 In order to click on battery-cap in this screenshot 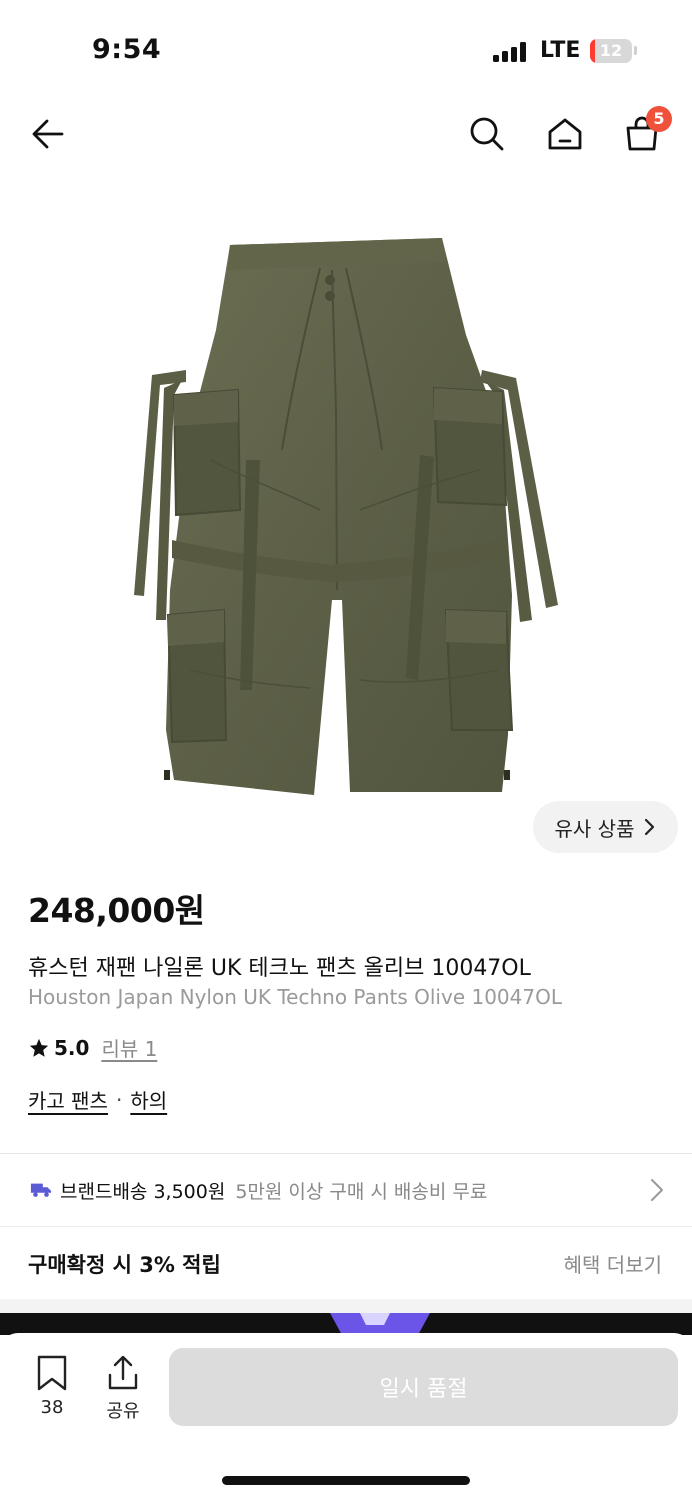, I will do `click(635, 50)`.